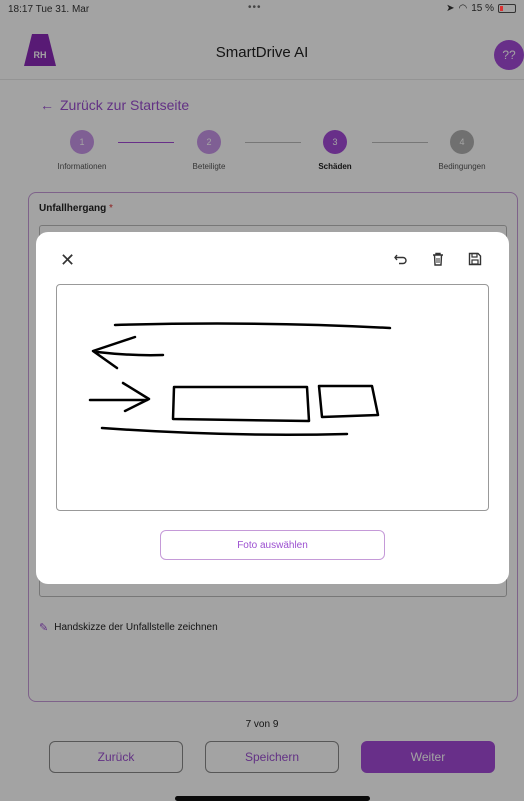 This screenshot has height=801, width=524. What do you see at coordinates (463, 8) in the screenshot?
I see `wifi-icon: ◠` at bounding box center [463, 8].